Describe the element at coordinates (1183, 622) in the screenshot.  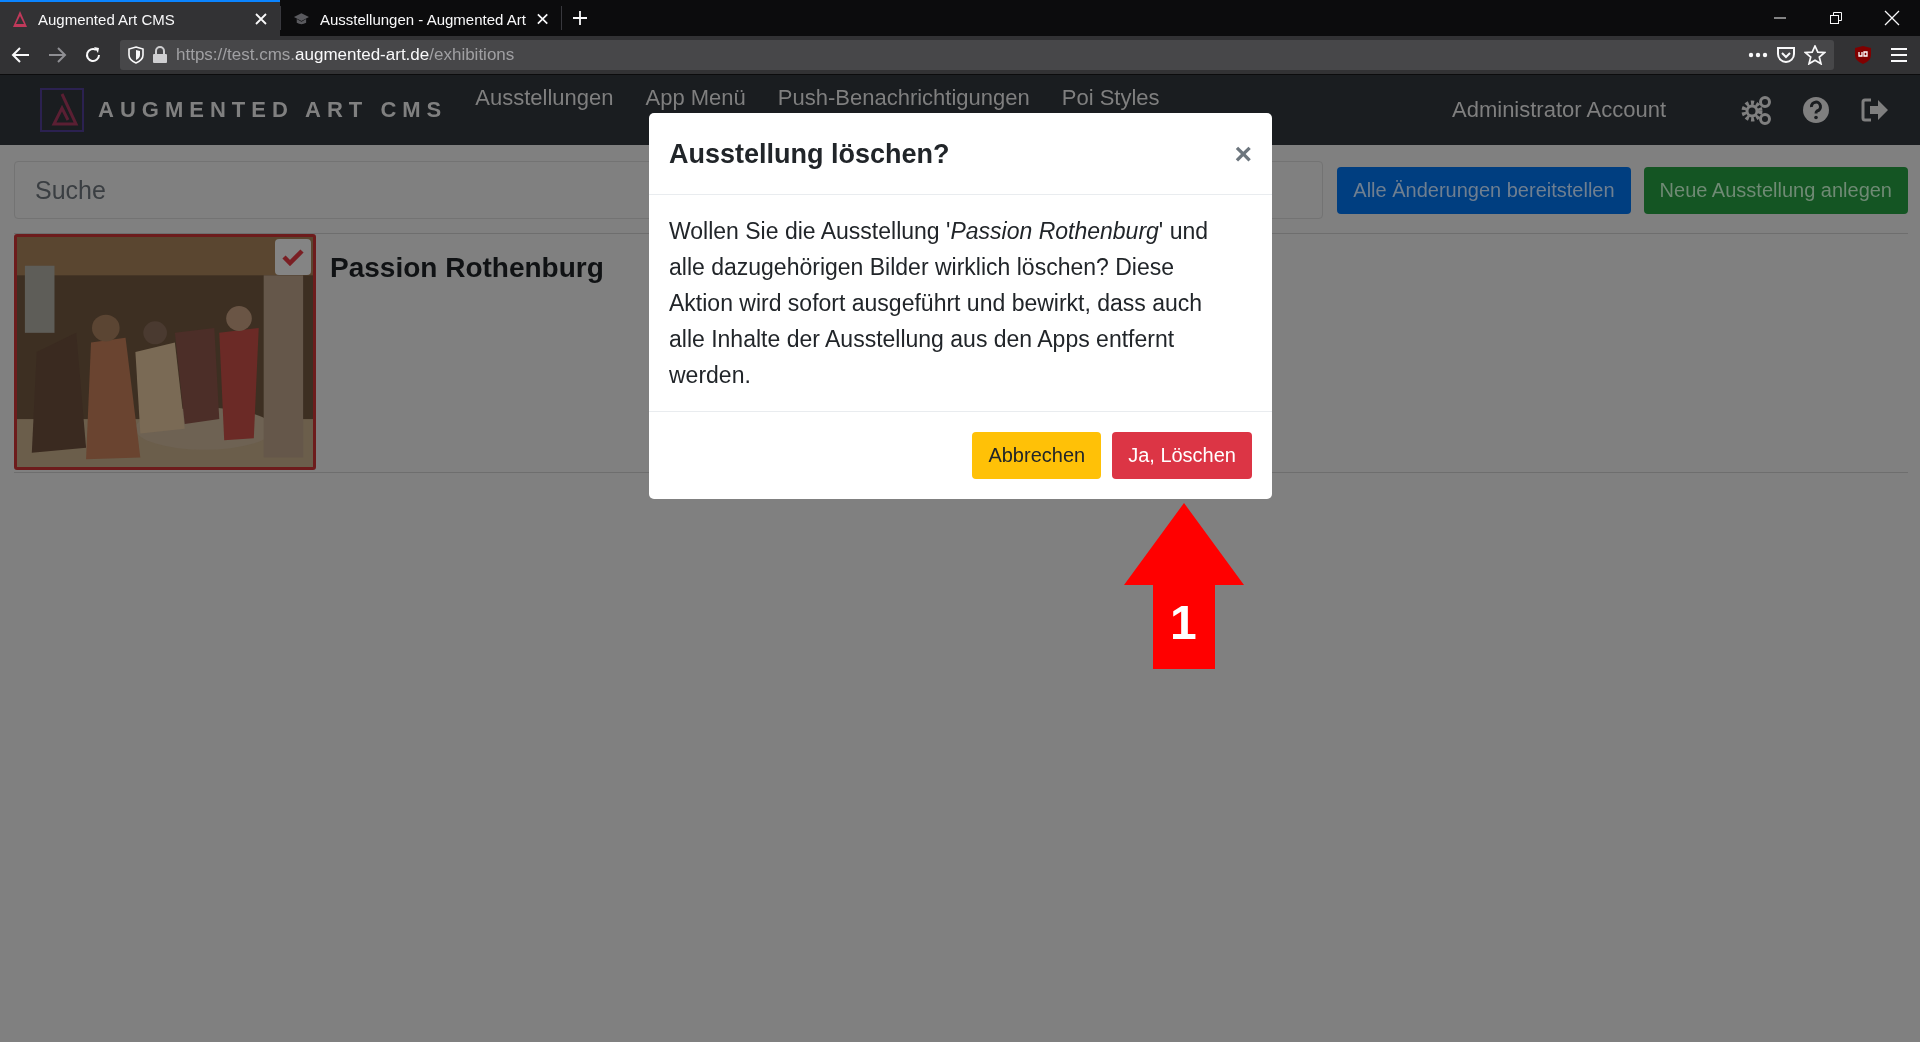
I see `step-number: 1` at that location.